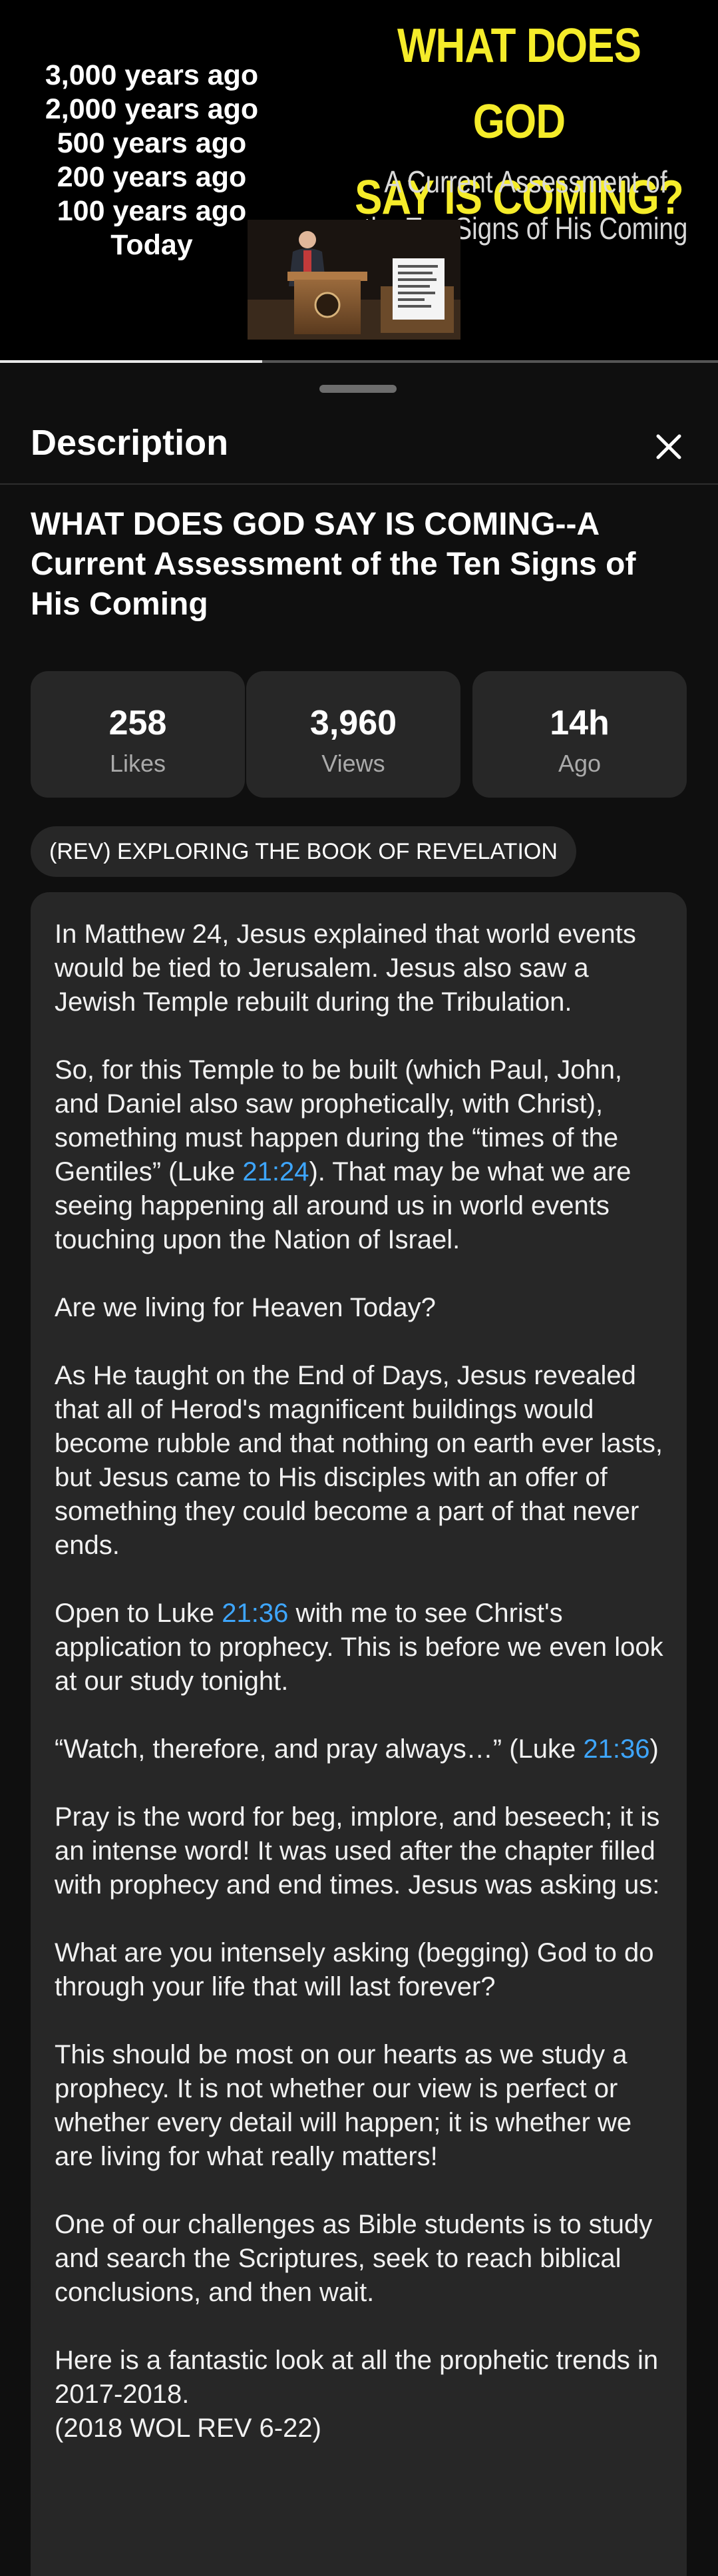 The width and height of the screenshot is (718, 2576). I want to click on speaker-image, so click(354, 280).